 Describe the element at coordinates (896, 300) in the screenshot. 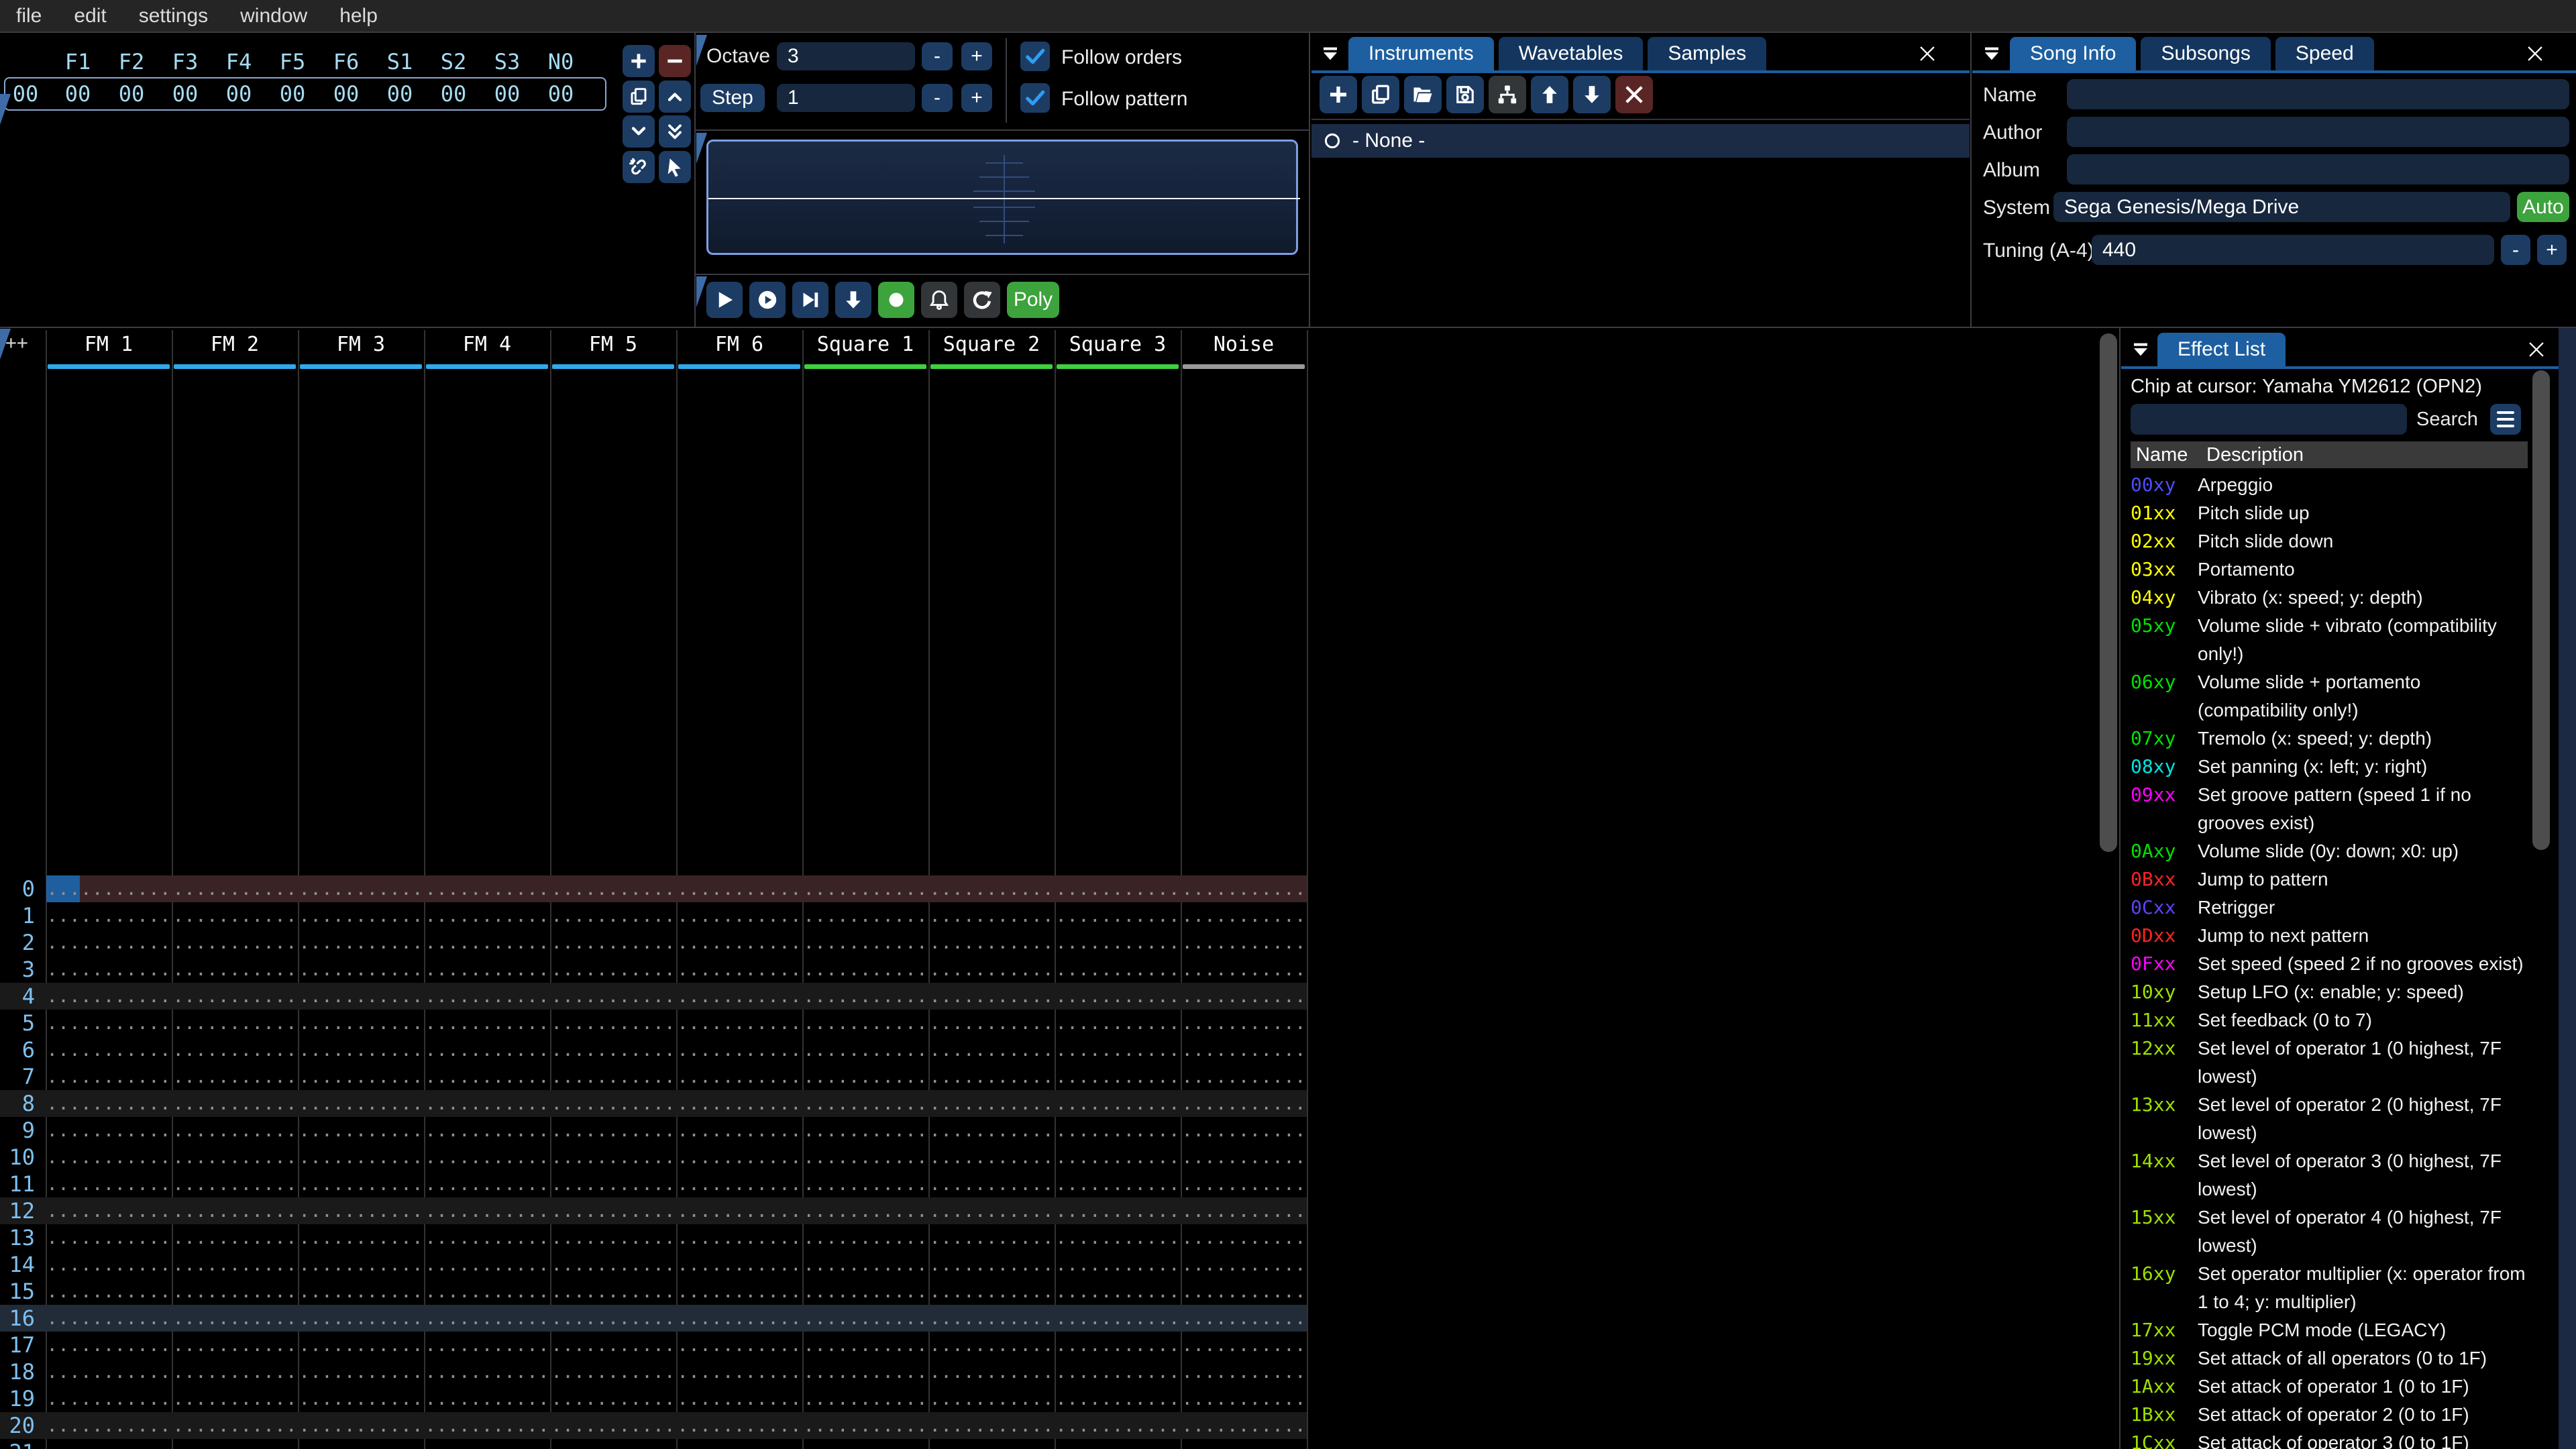

I see `edit-record-button` at that location.